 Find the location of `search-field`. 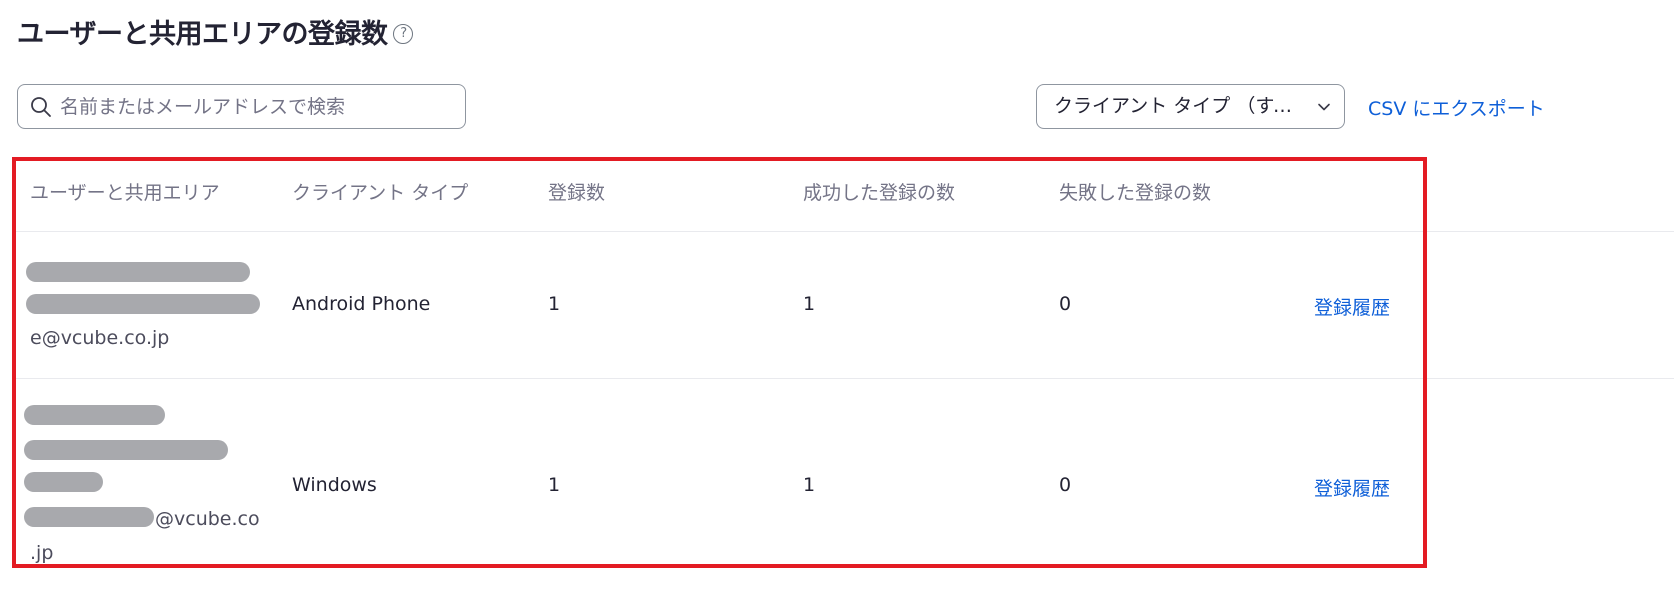

search-field is located at coordinates (241, 106).